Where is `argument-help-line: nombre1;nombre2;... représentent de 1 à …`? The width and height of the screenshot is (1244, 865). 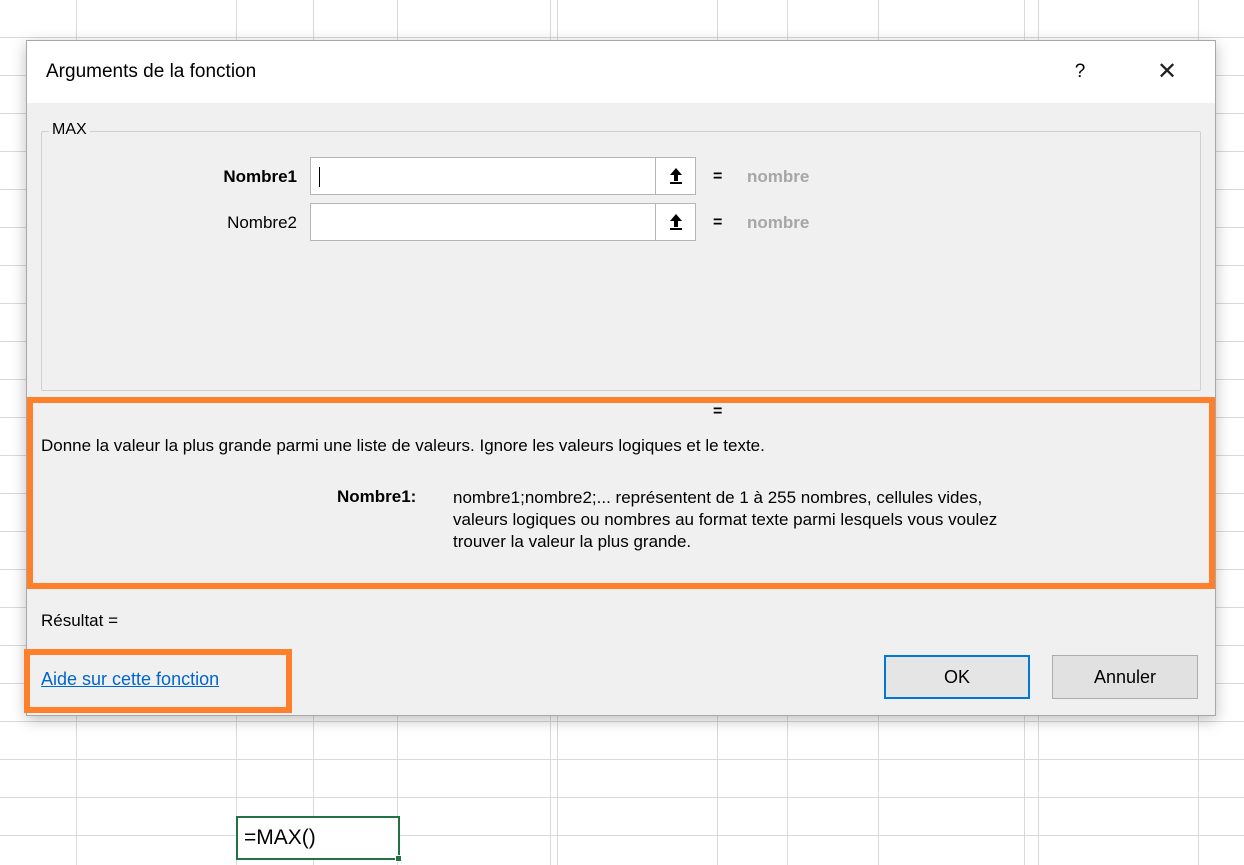
argument-help-line: nombre1;nombre2;... représentent de 1 à … is located at coordinates (718, 497).